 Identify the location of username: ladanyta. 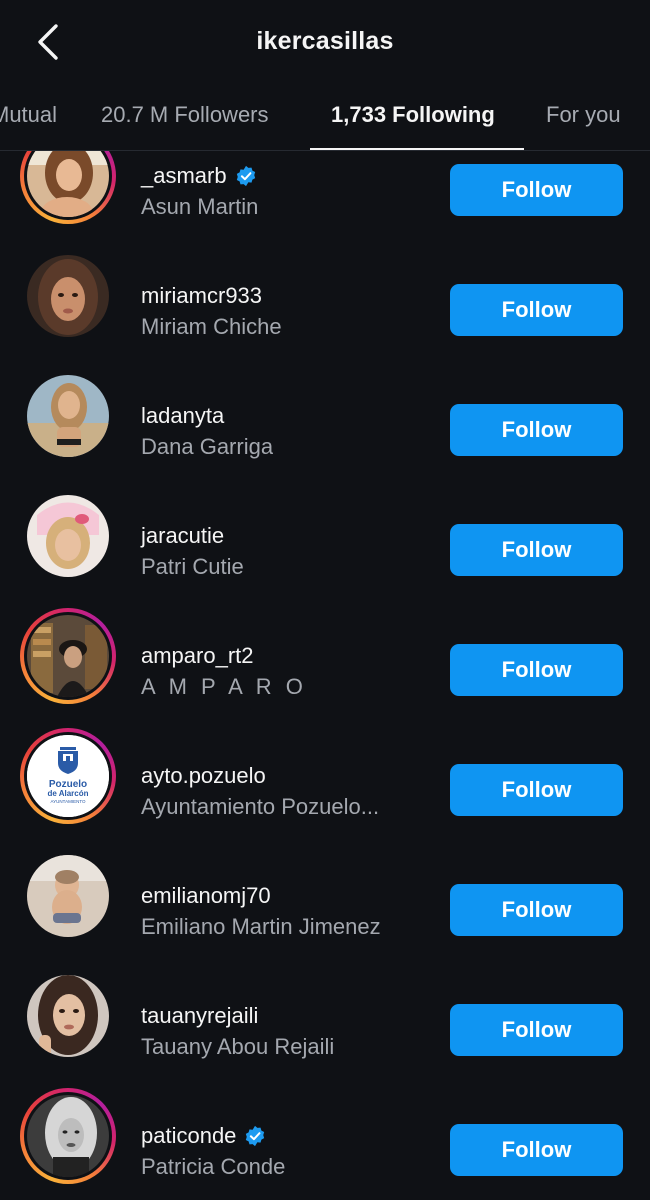
(182, 416).